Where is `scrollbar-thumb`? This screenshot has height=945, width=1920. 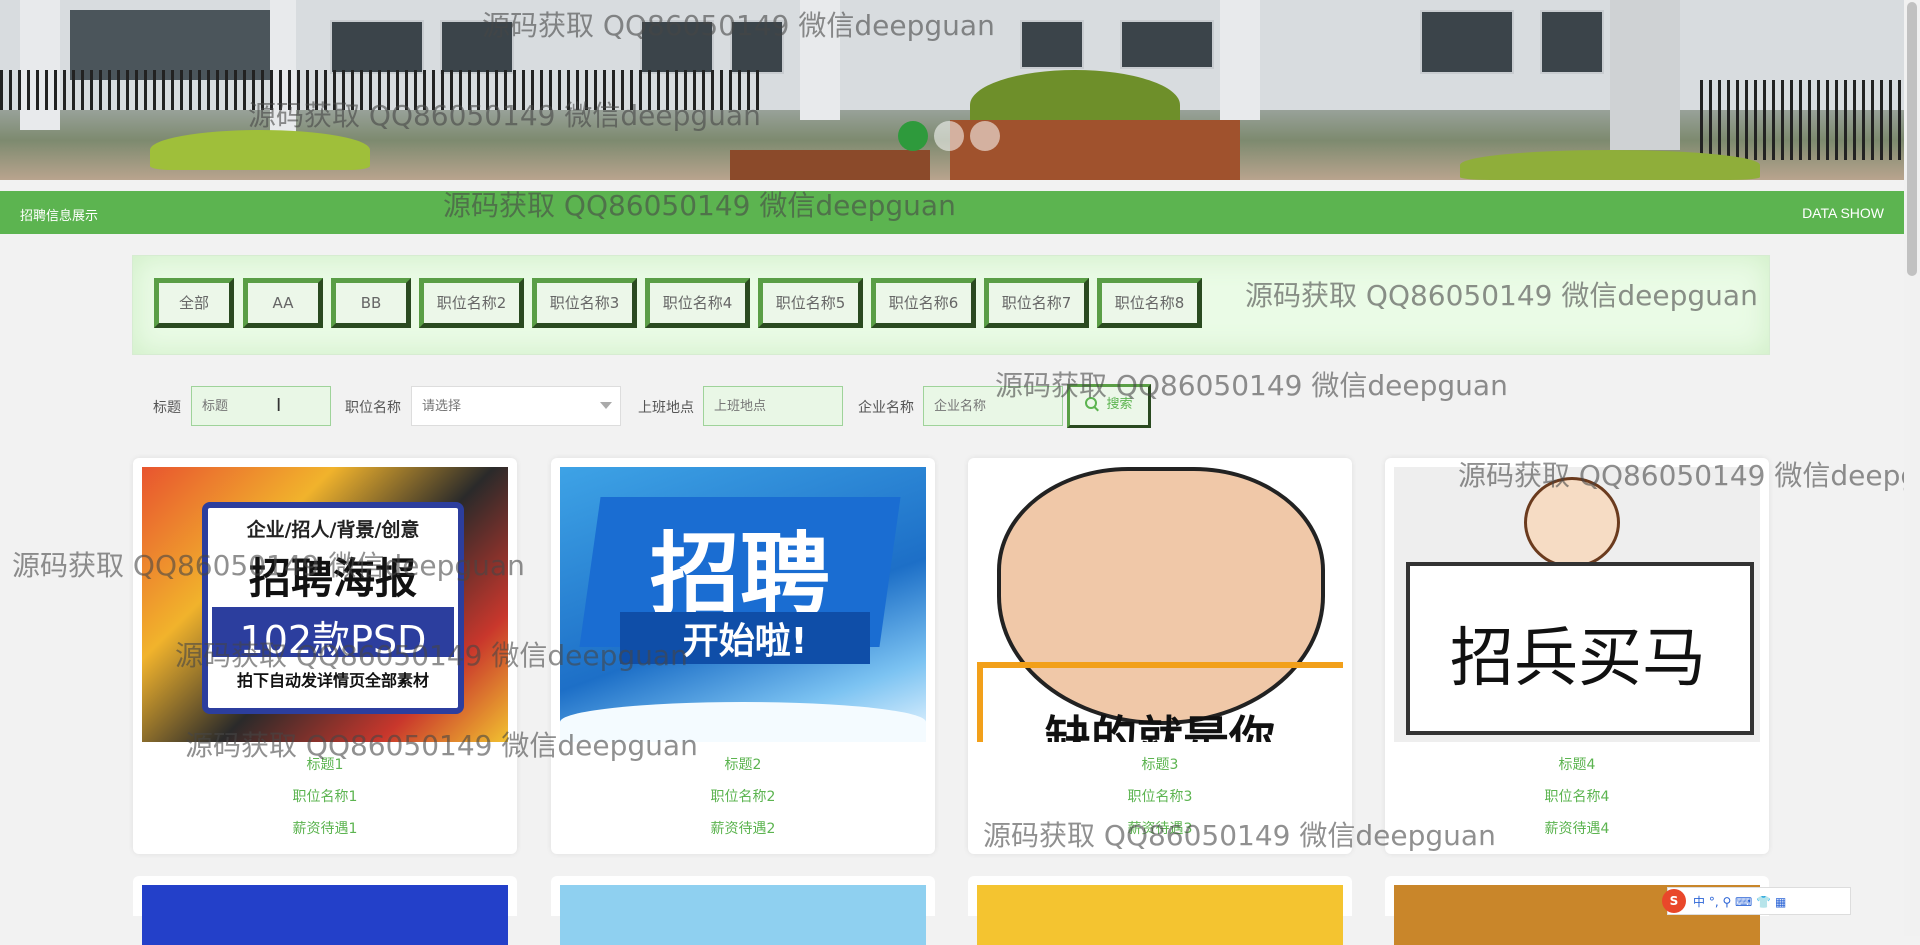
scrollbar-thumb is located at coordinates (1912, 139).